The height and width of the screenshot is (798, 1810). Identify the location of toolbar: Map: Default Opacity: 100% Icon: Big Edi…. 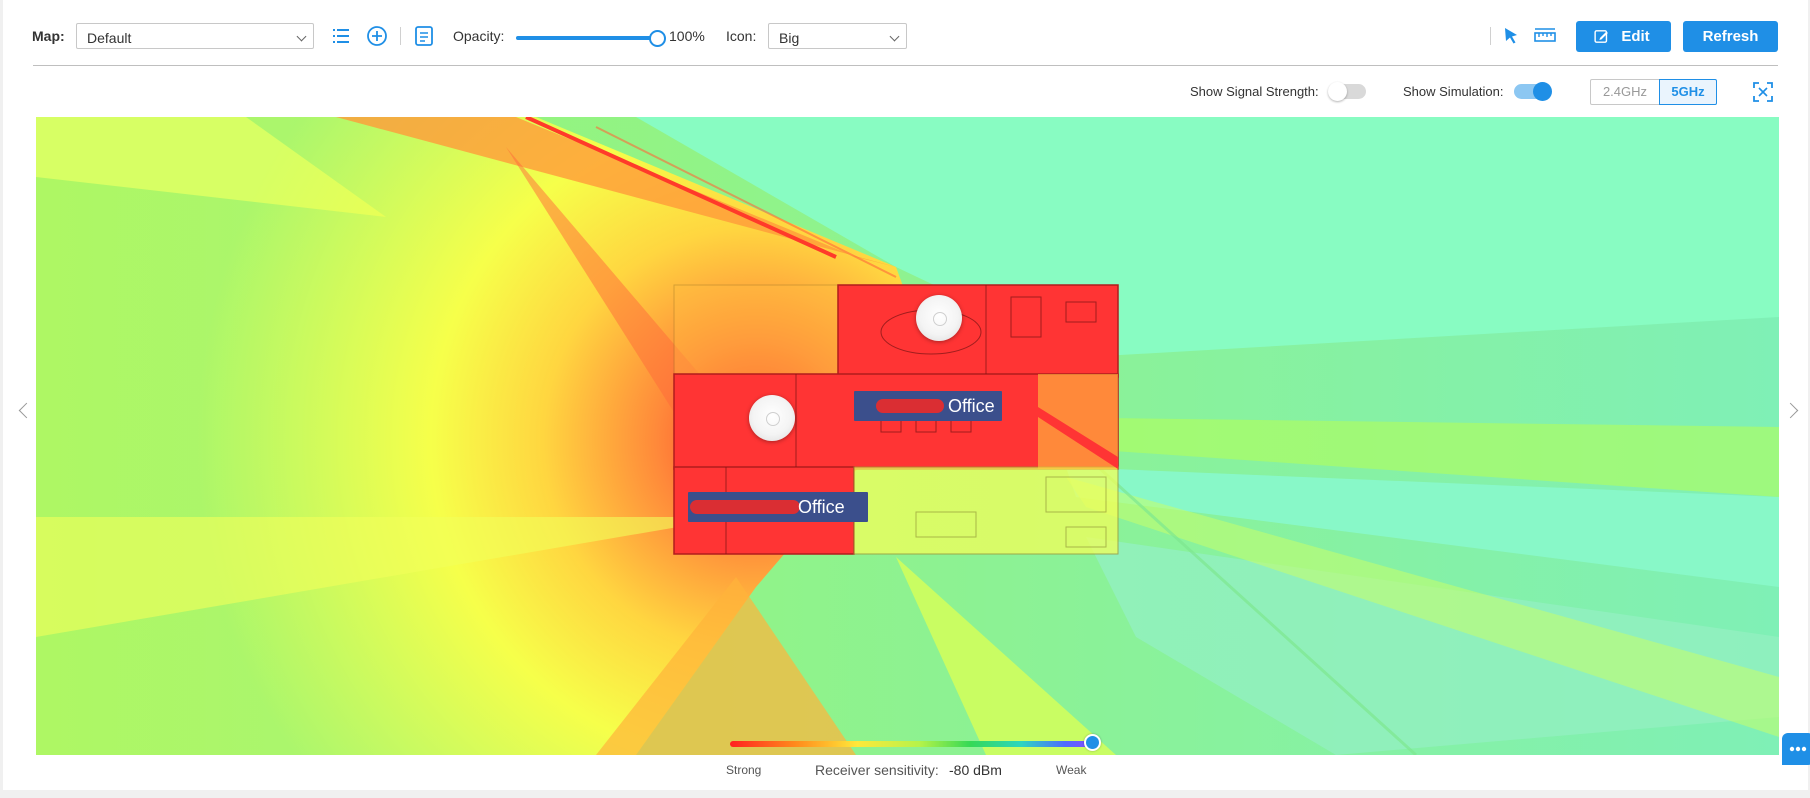
(905, 33).